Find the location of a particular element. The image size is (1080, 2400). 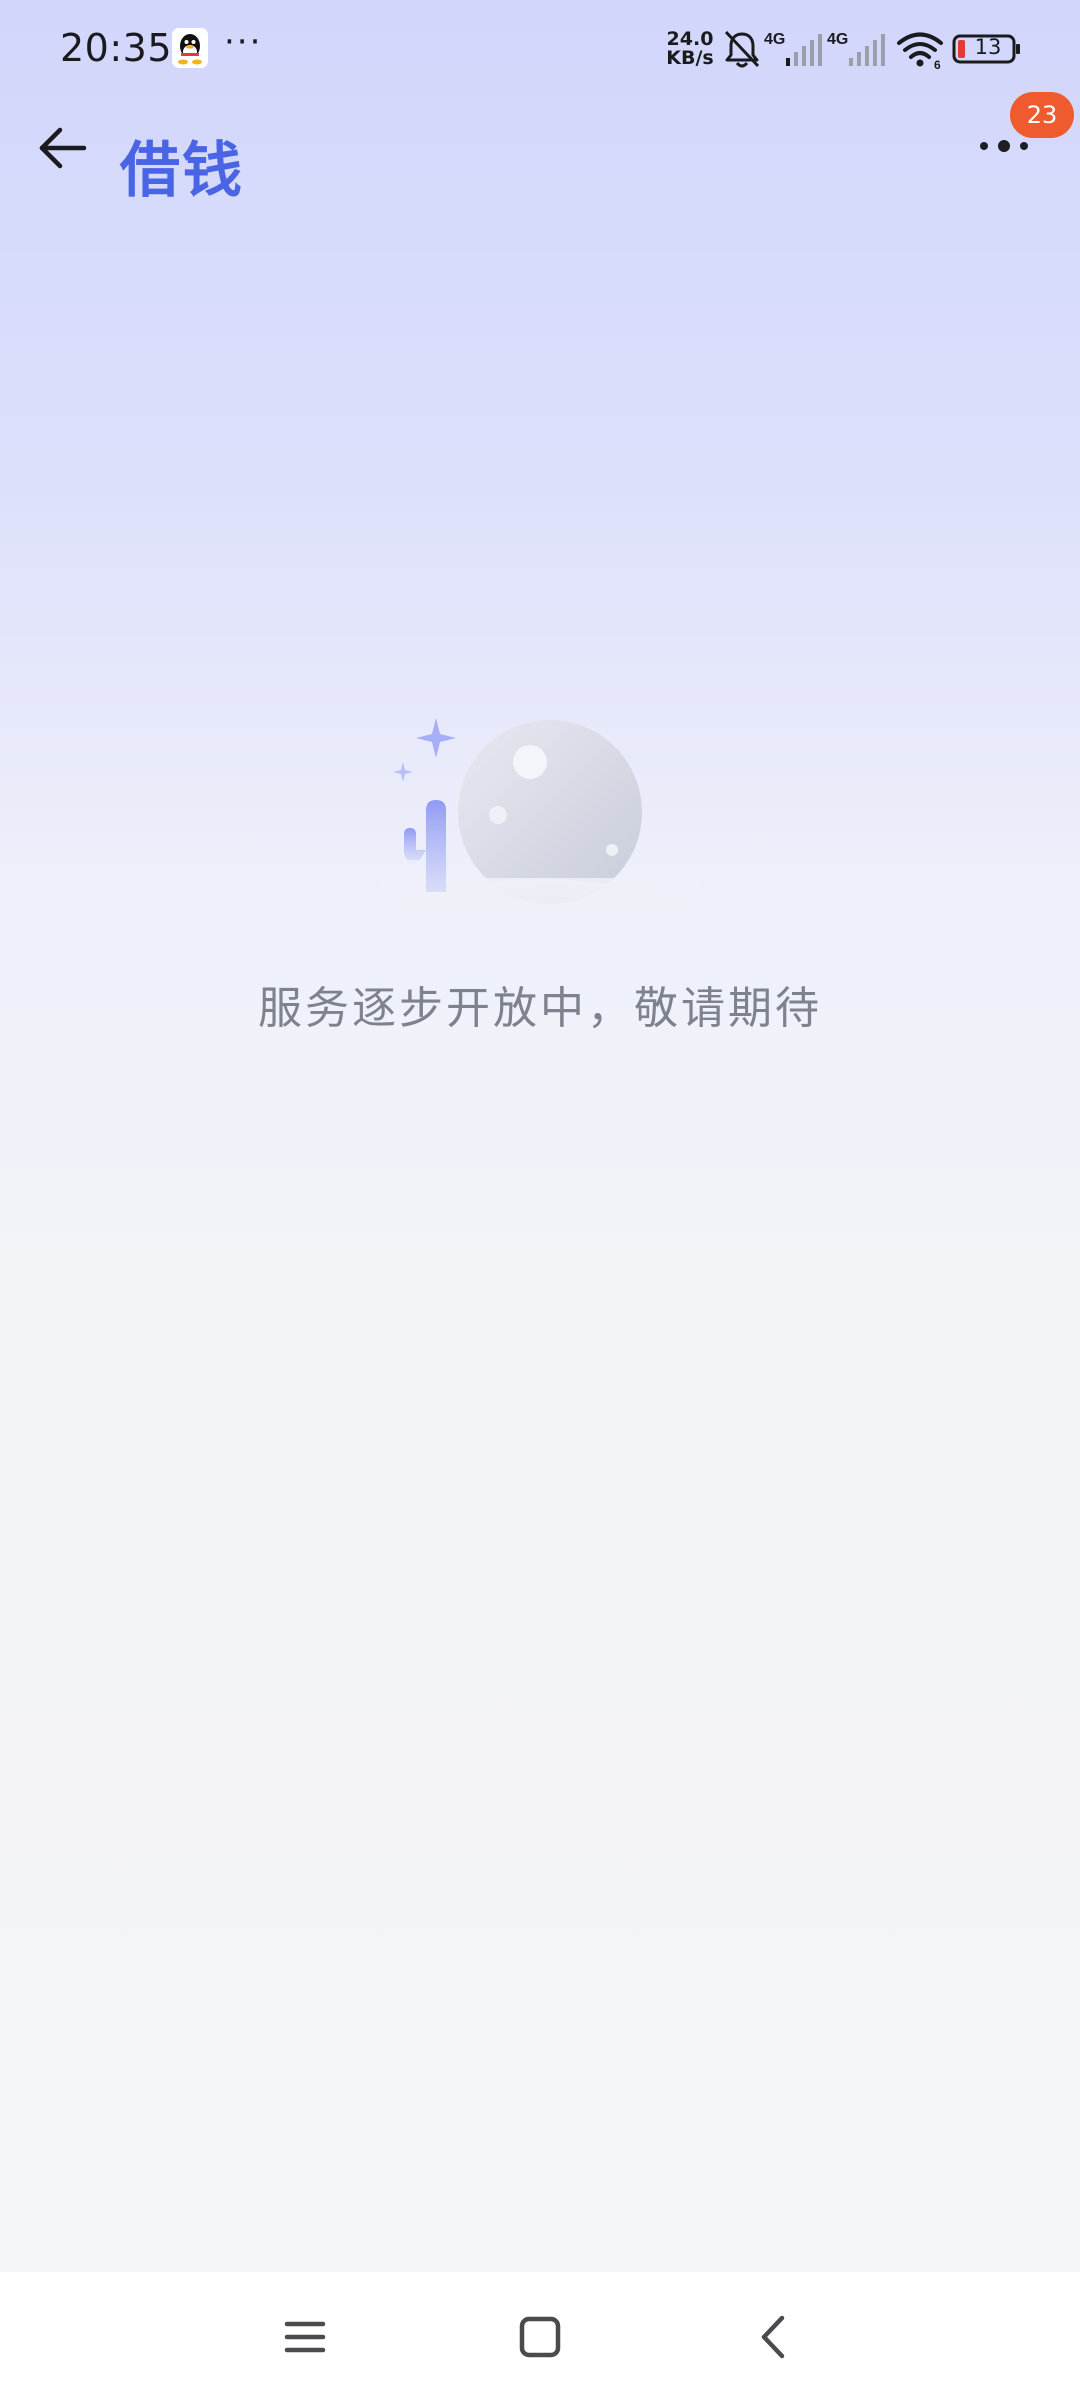

more-notifications-icon: ··· is located at coordinates (243, 42).